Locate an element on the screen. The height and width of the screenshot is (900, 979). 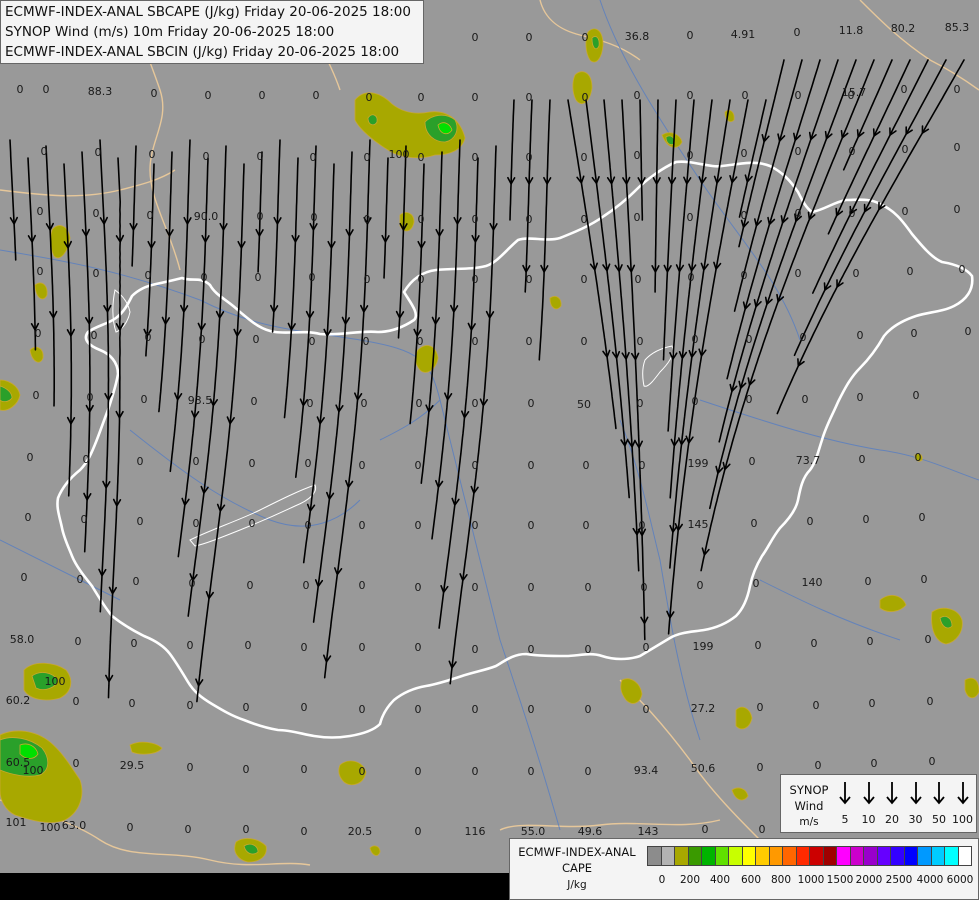
cape-scale-label: 2500 is located at coordinates (899, 880).